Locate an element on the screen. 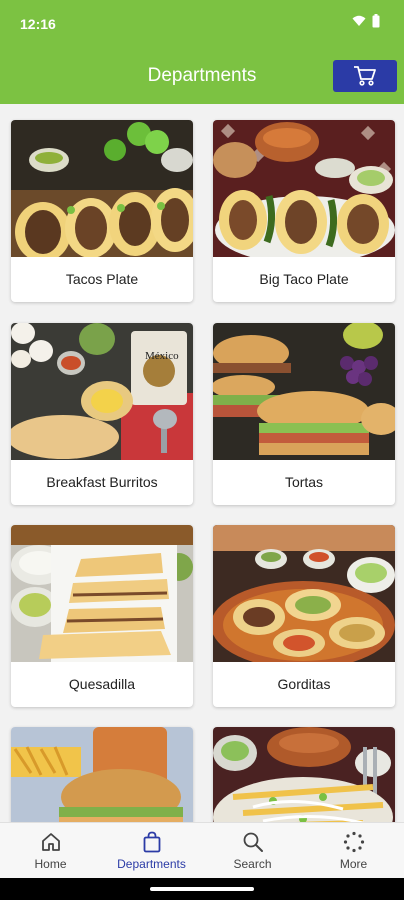 The width and height of the screenshot is (404, 900). department-card-tortas: Tortas is located at coordinates (304, 414).